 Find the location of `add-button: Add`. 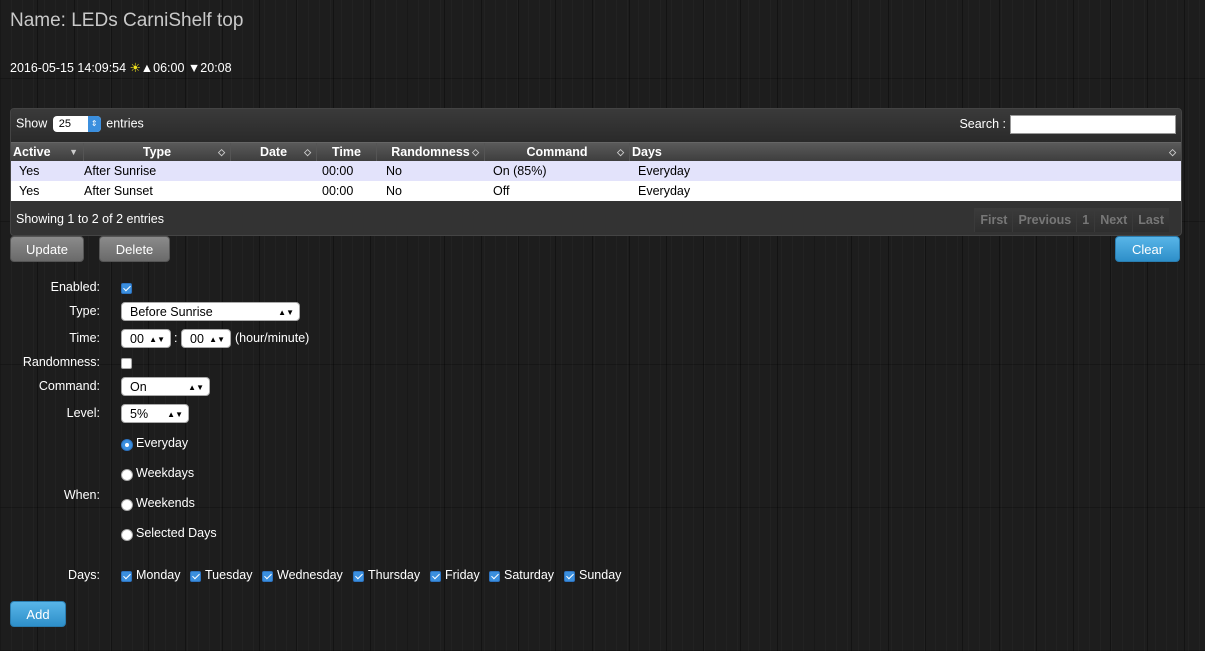

add-button: Add is located at coordinates (38, 614).